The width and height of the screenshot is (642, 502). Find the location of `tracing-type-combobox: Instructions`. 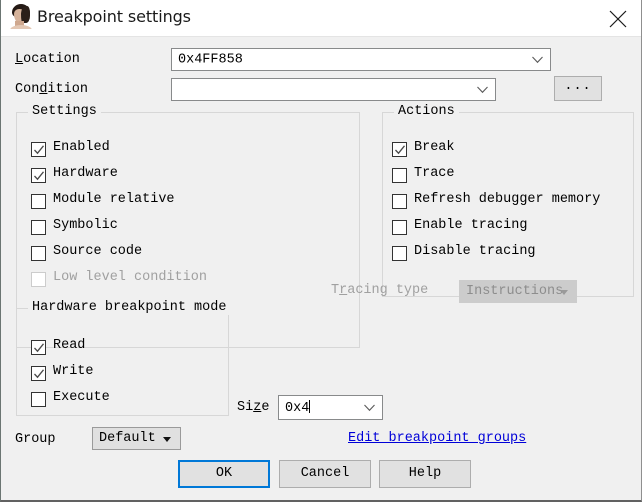

tracing-type-combobox: Instructions is located at coordinates (518, 291).